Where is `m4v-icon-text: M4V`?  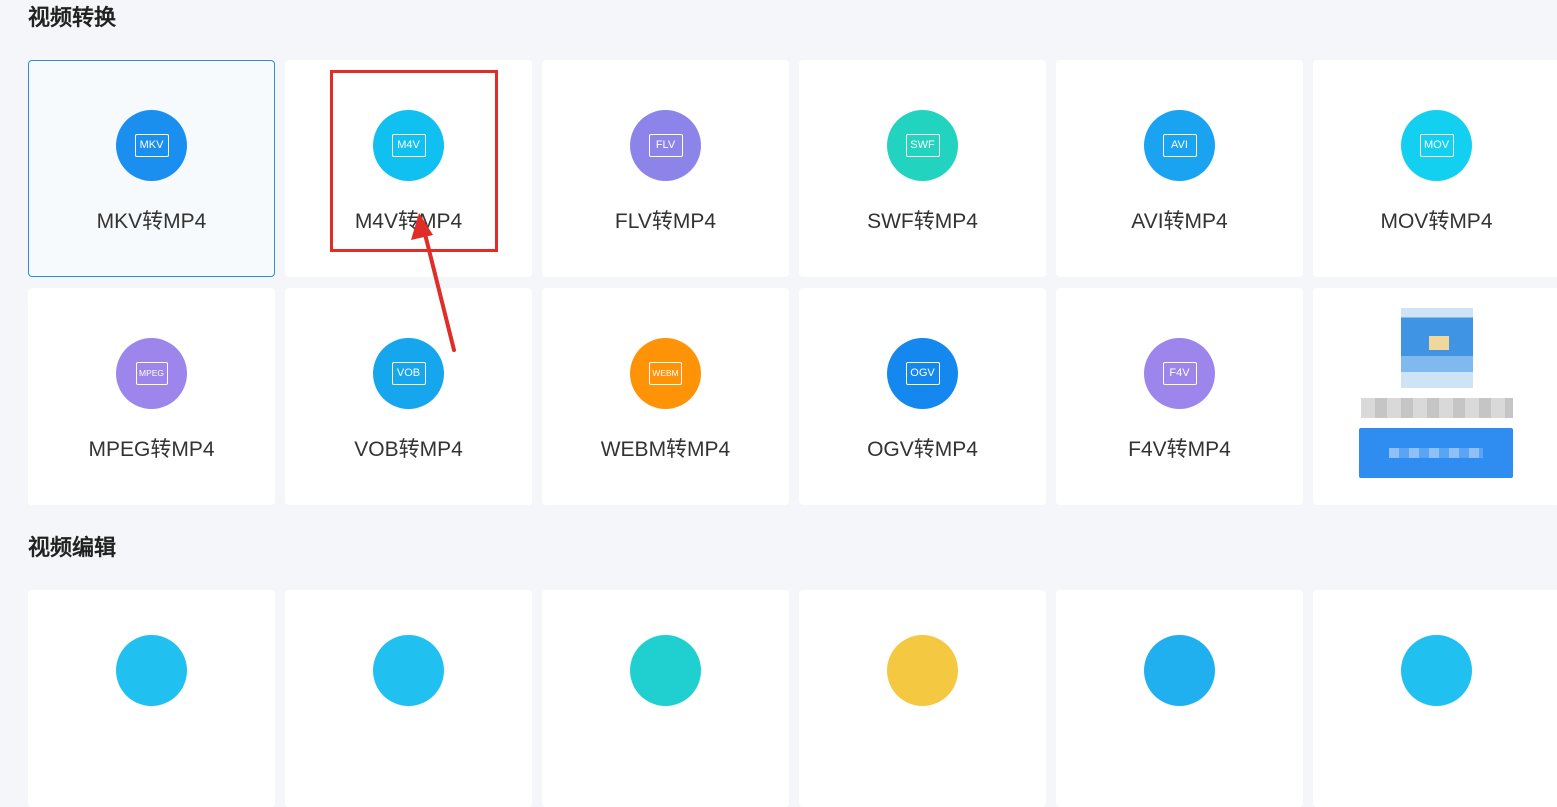
m4v-icon-text: M4V is located at coordinates (408, 145).